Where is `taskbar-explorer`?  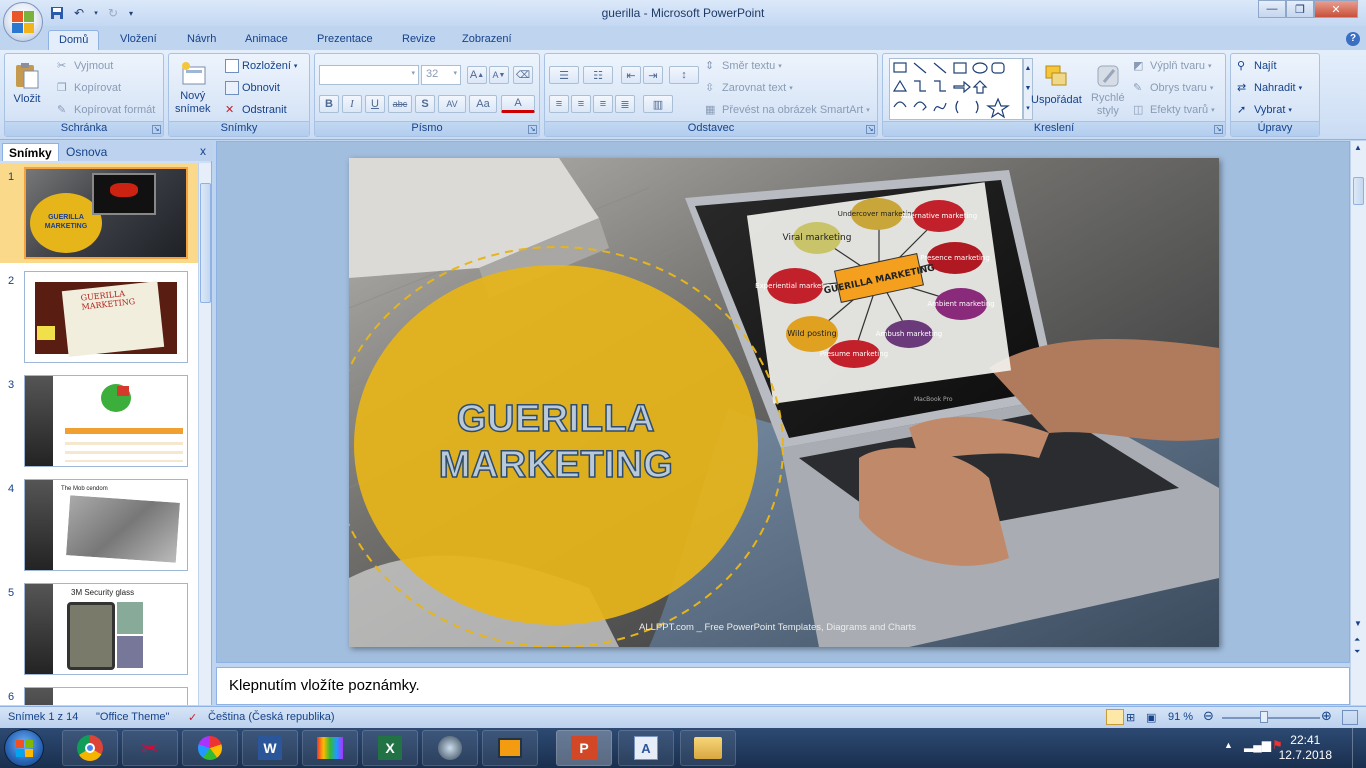
taskbar-explorer is located at coordinates (708, 748).